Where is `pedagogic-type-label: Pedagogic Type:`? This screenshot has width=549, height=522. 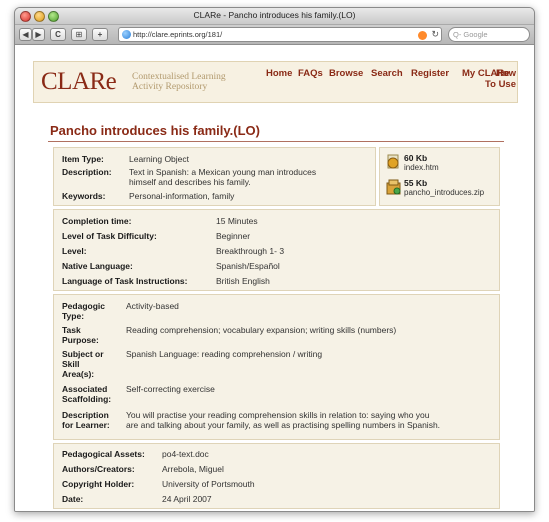
pedagogic-type-label: Pedagogic Type: is located at coordinates (83, 311).